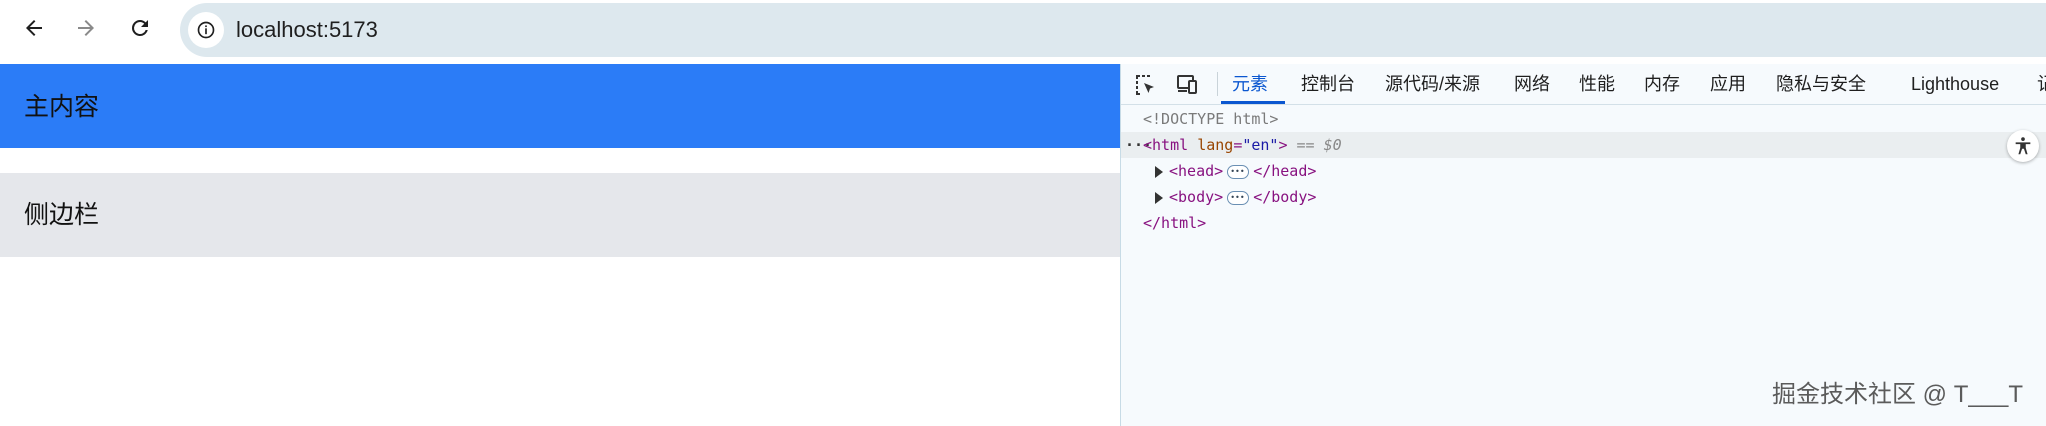  I want to click on sidebar-block: 侧边栏, so click(560, 215).